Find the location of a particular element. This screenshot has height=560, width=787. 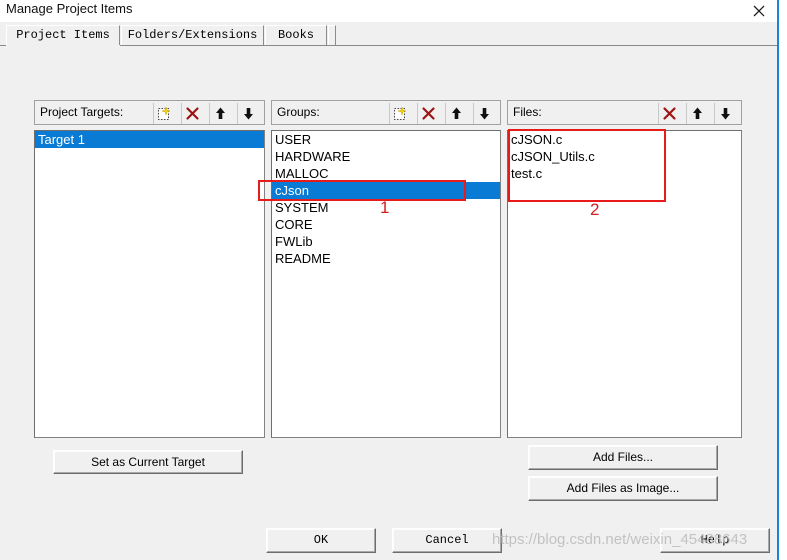

group-item: CORE is located at coordinates (386, 224).